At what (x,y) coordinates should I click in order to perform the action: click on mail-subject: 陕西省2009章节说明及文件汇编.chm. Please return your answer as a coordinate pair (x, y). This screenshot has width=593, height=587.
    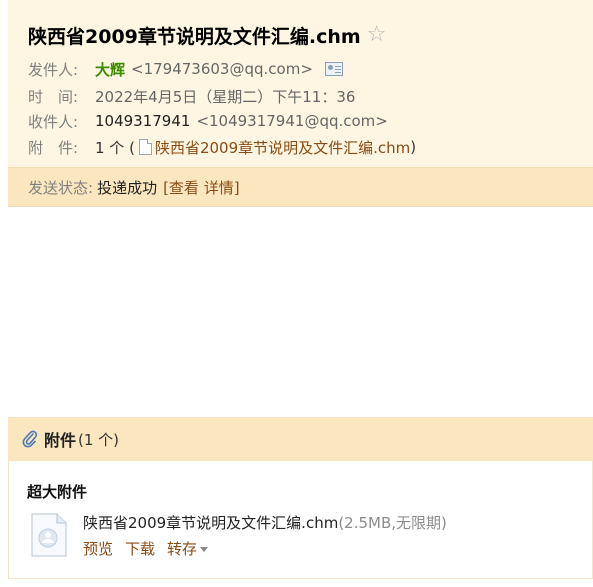
    Looking at the image, I should click on (194, 36).